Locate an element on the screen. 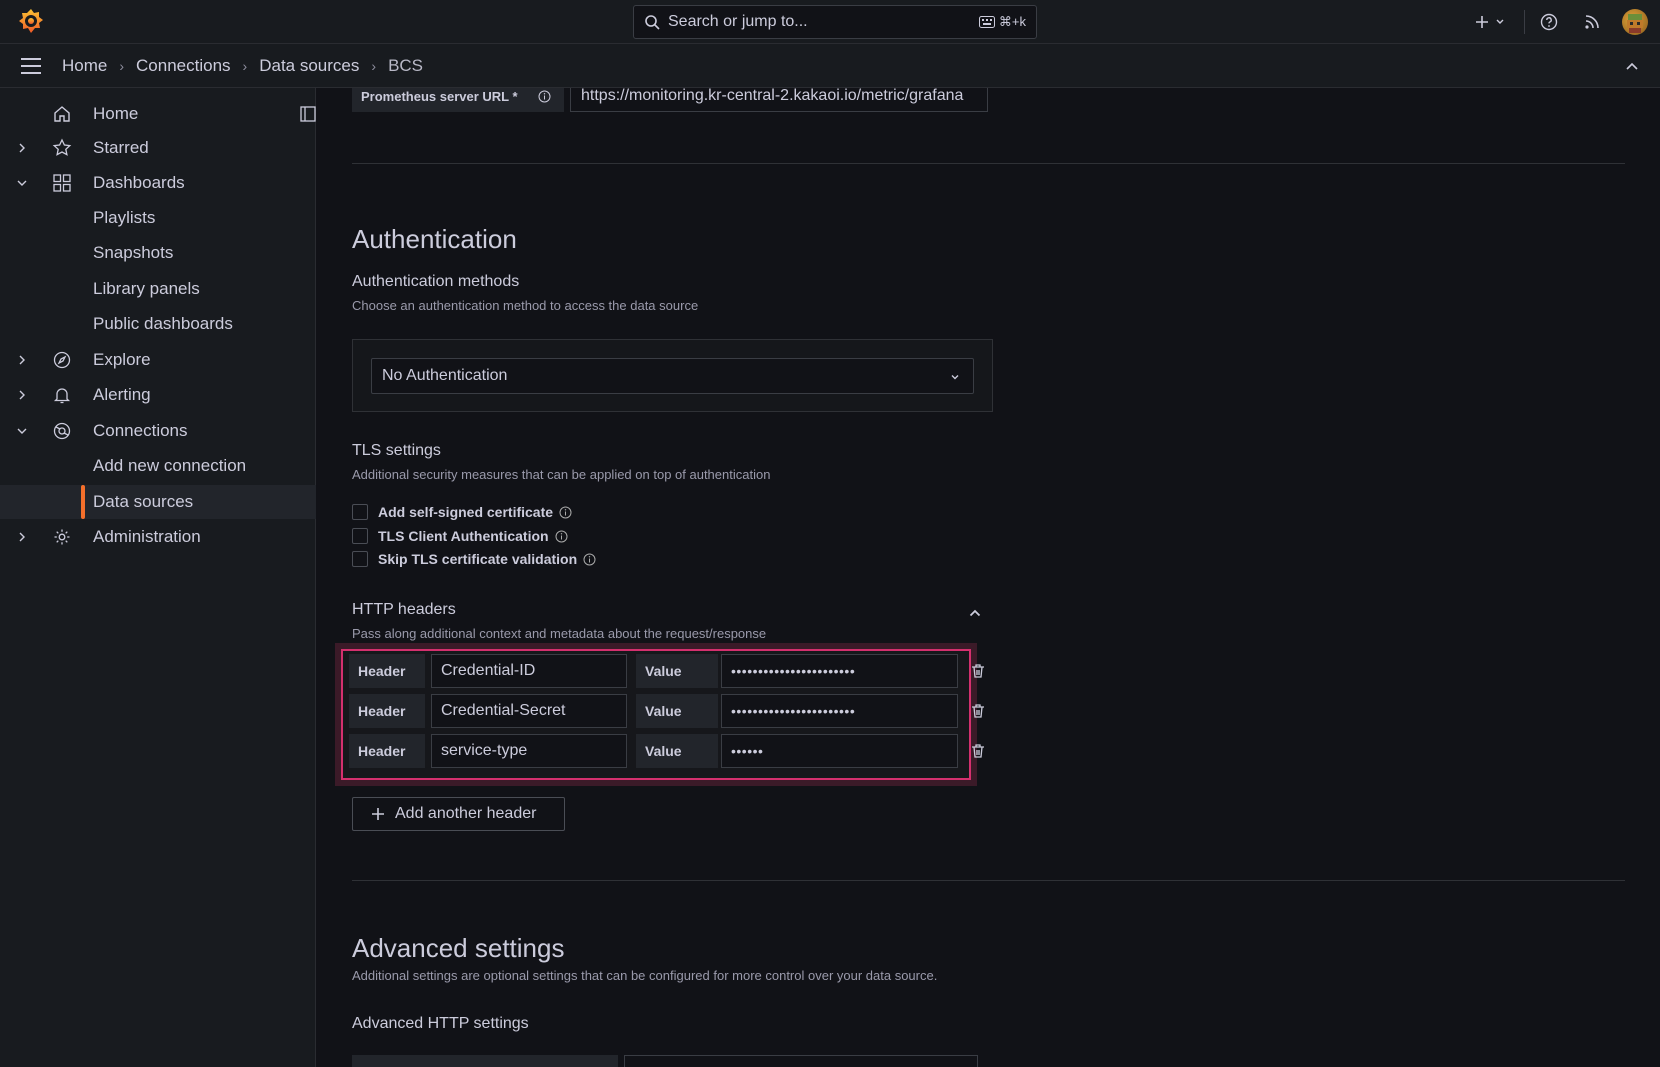 The width and height of the screenshot is (1660, 1067). section-divider is located at coordinates (988, 880).